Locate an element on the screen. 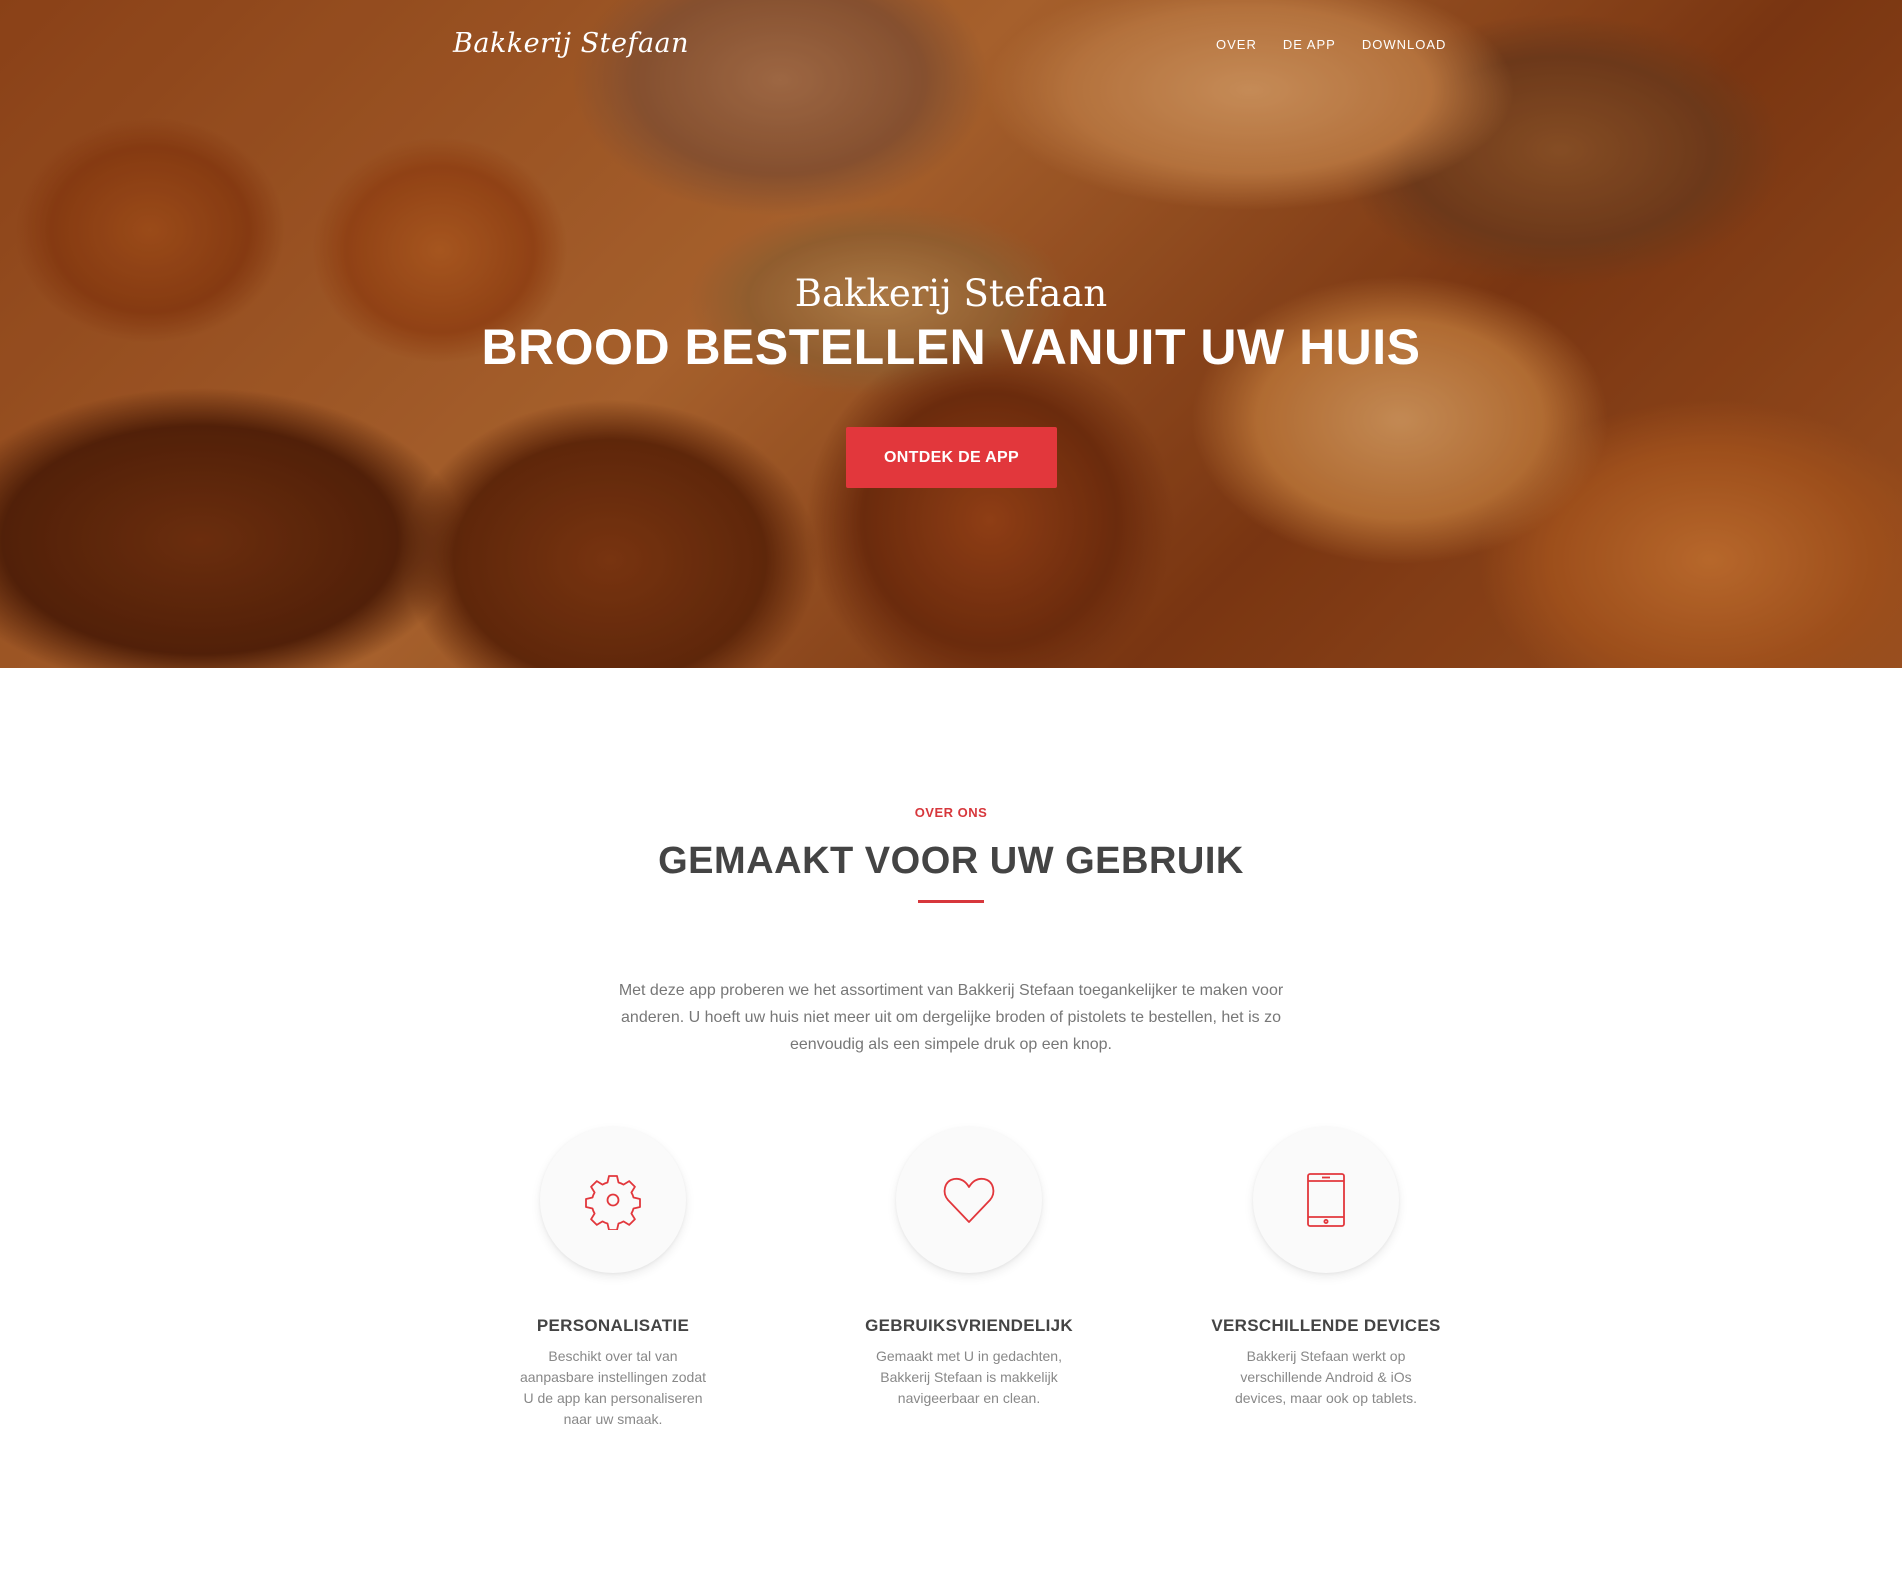 Image resolution: width=1902 pixels, height=1575 pixels. nav-link-over: OVER is located at coordinates (1236, 44).